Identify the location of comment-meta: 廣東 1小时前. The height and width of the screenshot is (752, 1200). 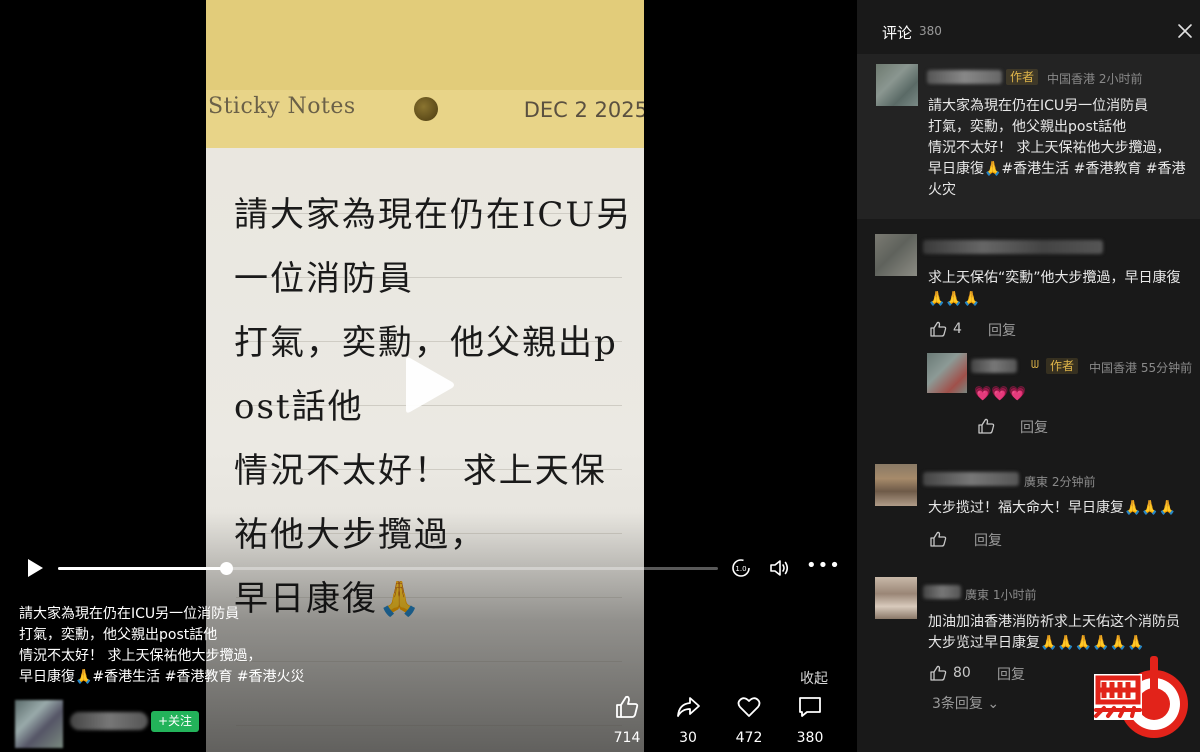
(1001, 595).